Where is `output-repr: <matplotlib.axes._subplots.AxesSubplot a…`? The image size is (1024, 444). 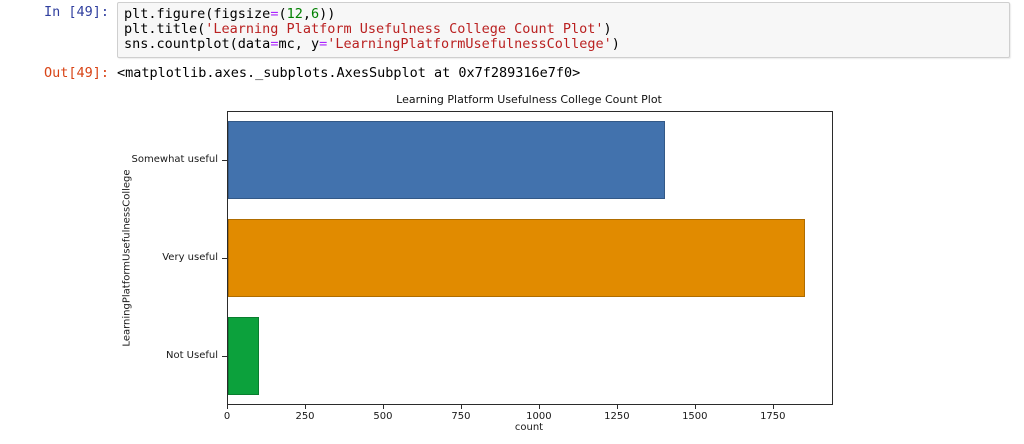
output-repr: <matplotlib.axes._subplots.AxesSubplot a… is located at coordinates (349, 73).